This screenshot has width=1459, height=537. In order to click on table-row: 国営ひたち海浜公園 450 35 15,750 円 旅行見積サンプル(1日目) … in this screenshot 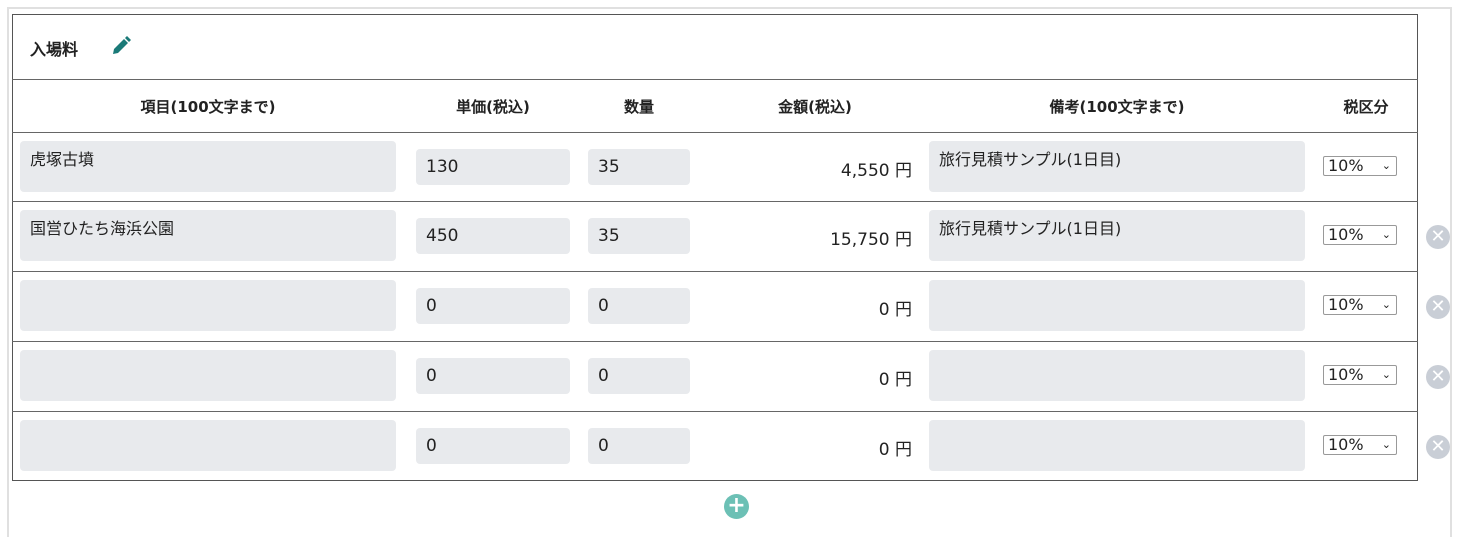, I will do `click(731, 236)`.